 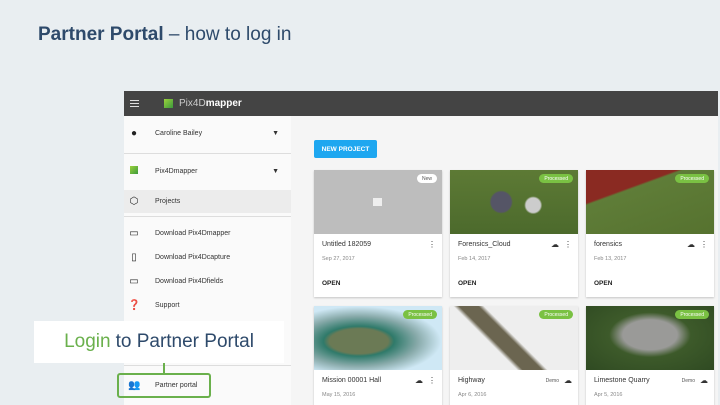 What do you see at coordinates (352, 380) in the screenshot?
I see `project-title: Mission 00001 Hall` at bounding box center [352, 380].